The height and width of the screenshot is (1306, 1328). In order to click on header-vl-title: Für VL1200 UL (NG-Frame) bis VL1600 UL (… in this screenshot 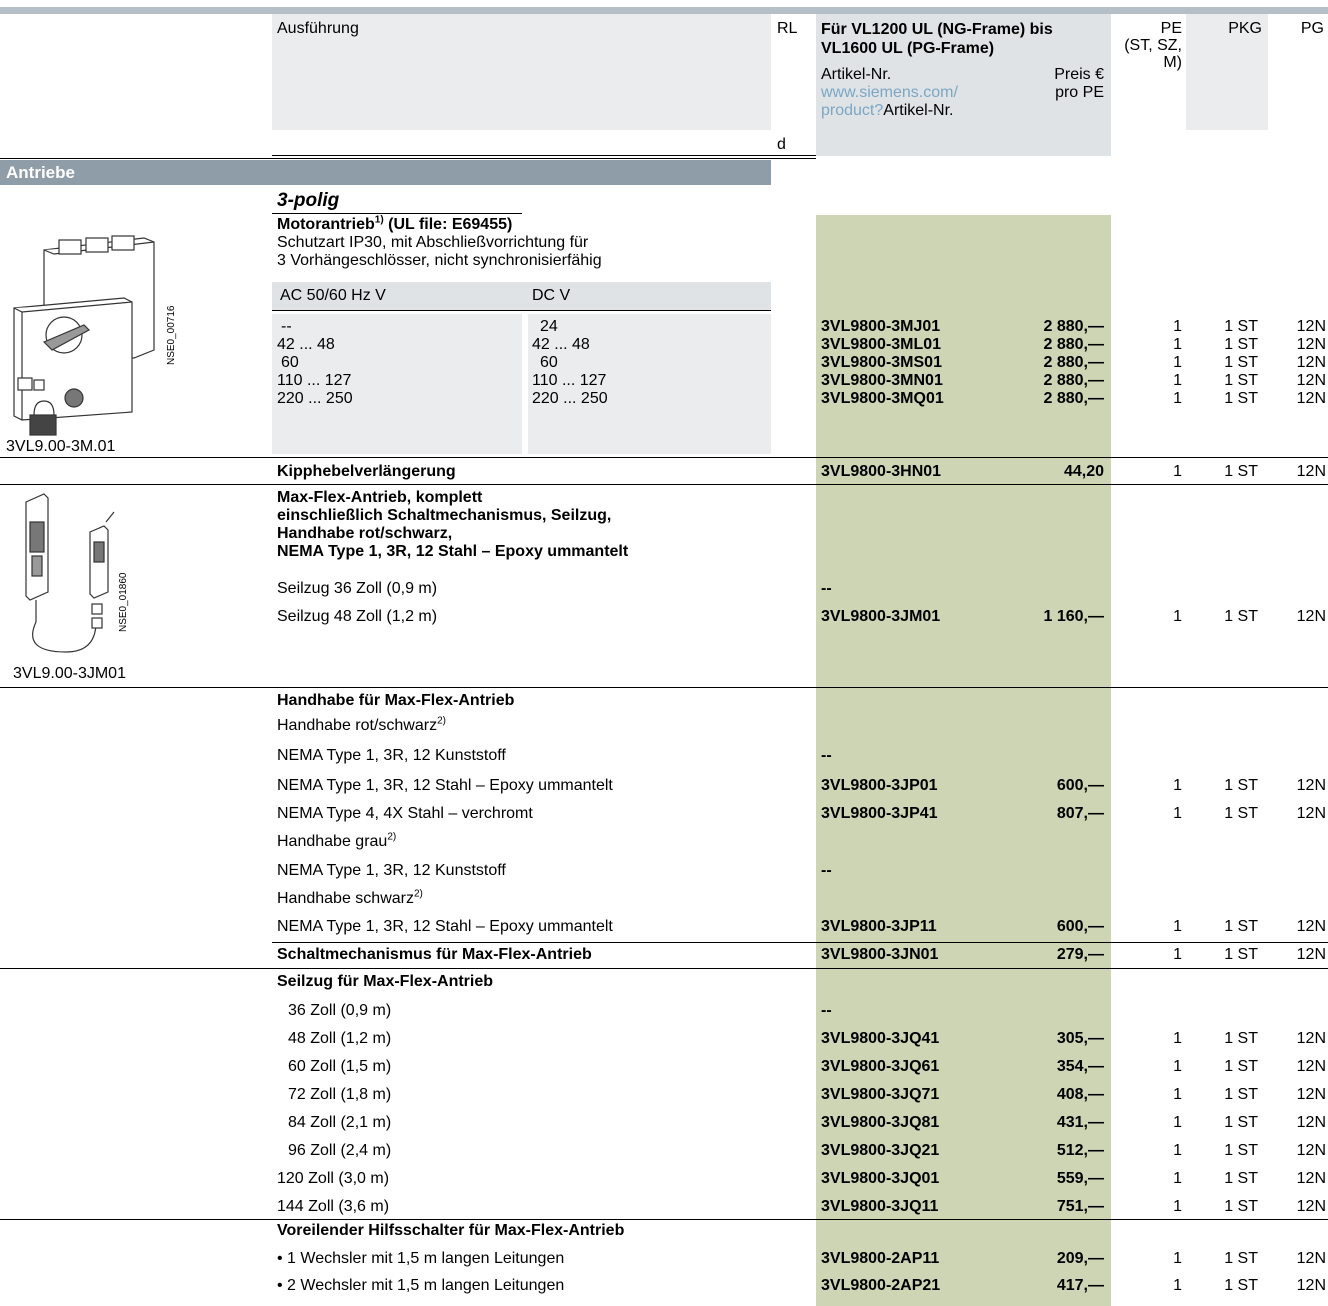, I will do `click(937, 39)`.